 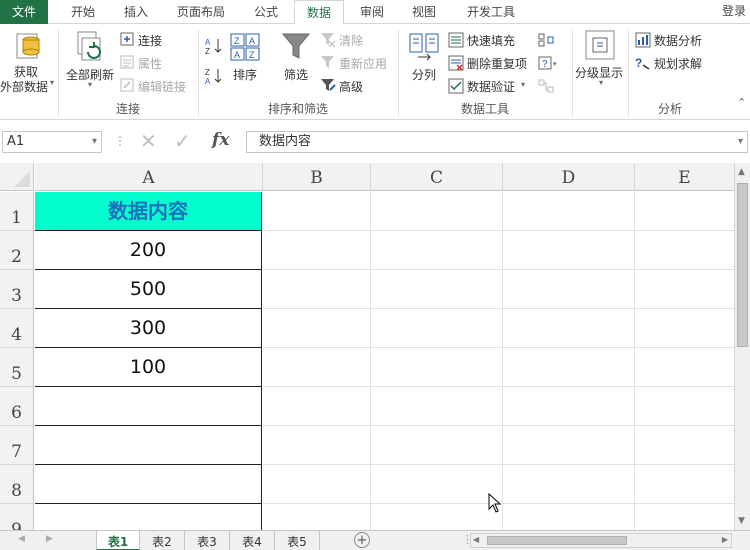 What do you see at coordinates (491, 12) in the screenshot?
I see `tab-developer: 开发工具` at bounding box center [491, 12].